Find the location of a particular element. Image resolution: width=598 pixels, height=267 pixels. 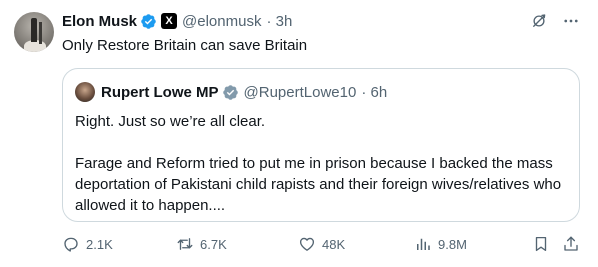

top-actions is located at coordinates (555, 21).